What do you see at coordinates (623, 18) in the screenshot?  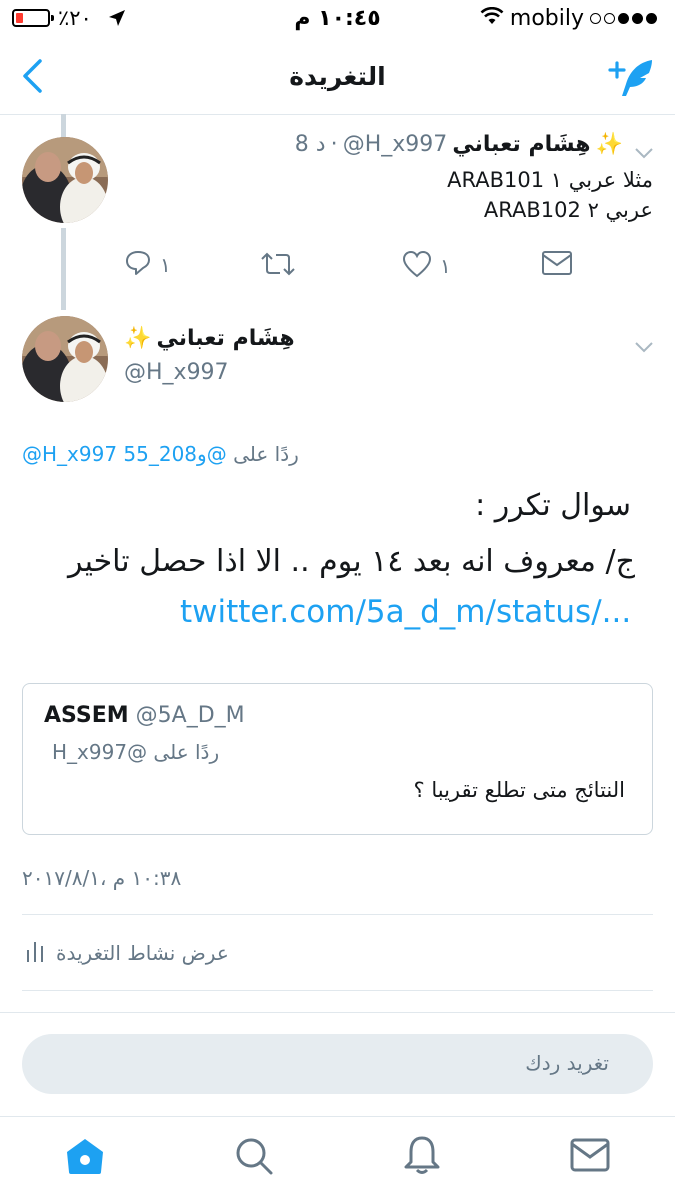 I see `signal-strength-icon` at bounding box center [623, 18].